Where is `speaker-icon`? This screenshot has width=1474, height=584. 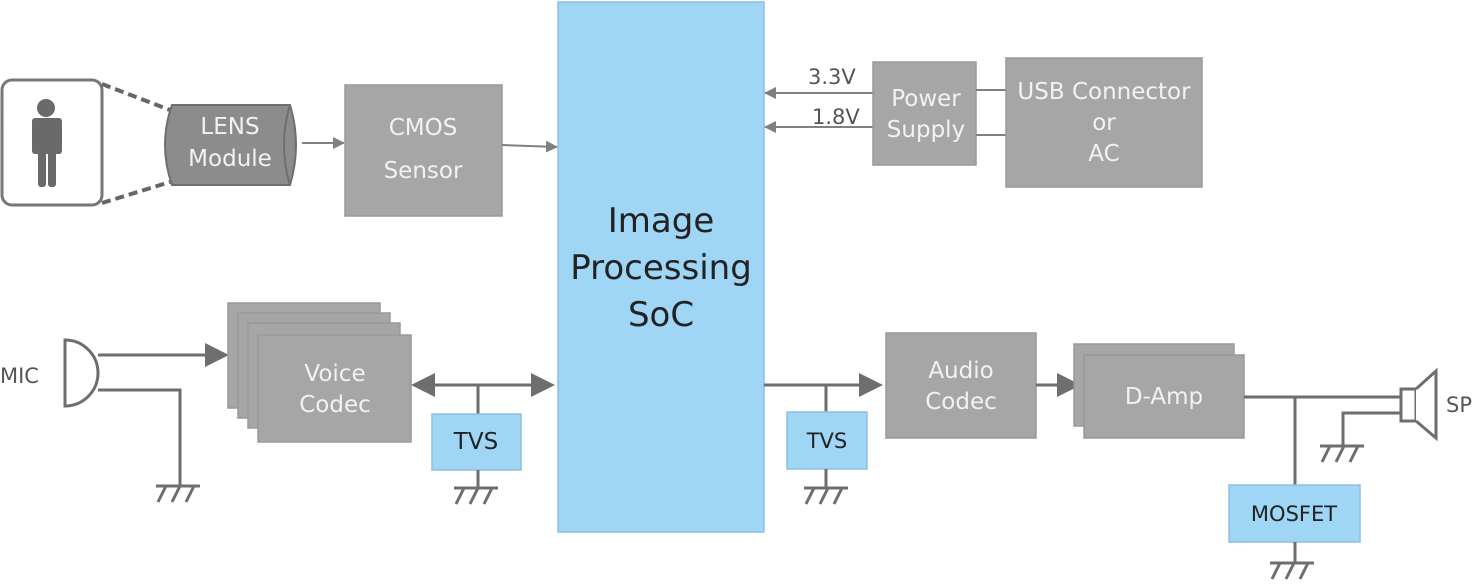 speaker-icon is located at coordinates (1418, 404).